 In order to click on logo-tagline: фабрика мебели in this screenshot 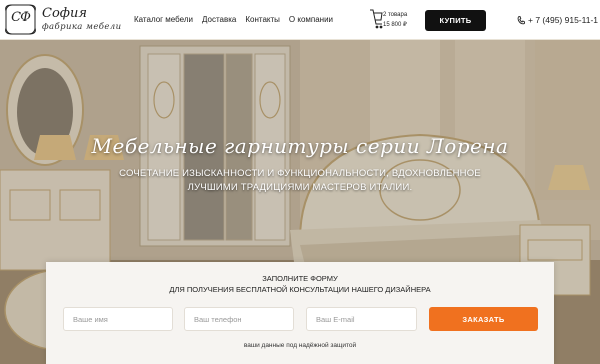, I will do `click(82, 27)`.